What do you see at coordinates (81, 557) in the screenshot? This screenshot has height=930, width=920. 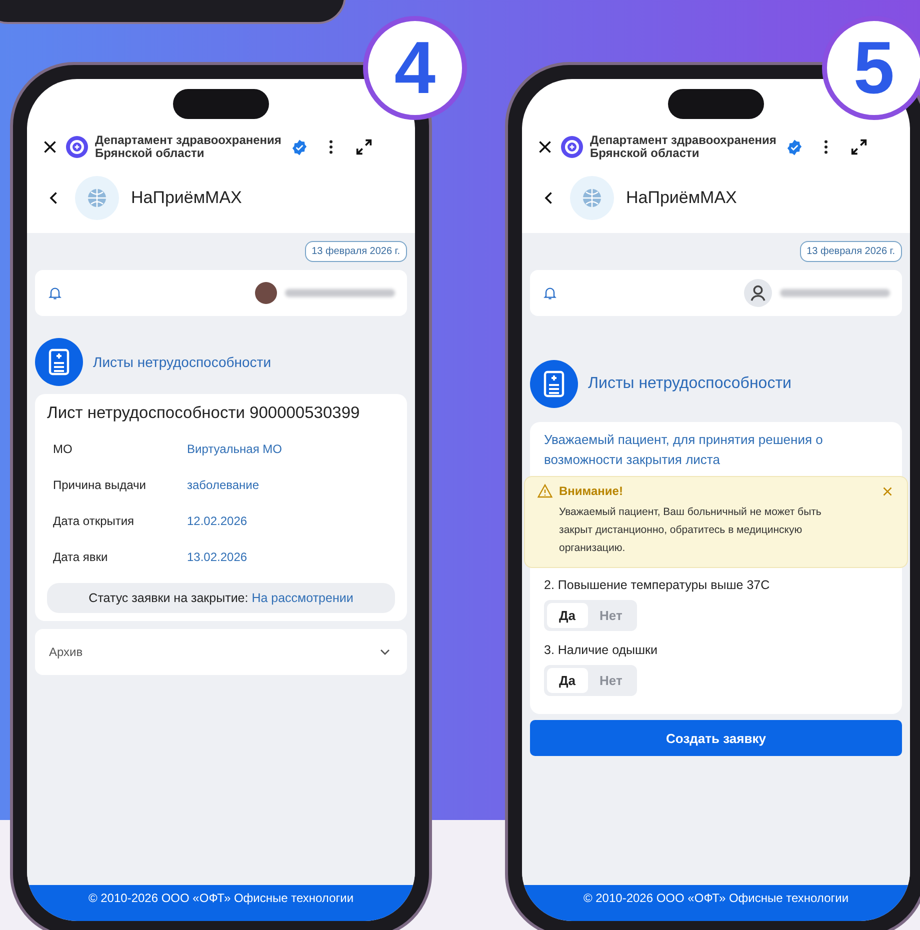 I see `field-label: Дата явки` at bounding box center [81, 557].